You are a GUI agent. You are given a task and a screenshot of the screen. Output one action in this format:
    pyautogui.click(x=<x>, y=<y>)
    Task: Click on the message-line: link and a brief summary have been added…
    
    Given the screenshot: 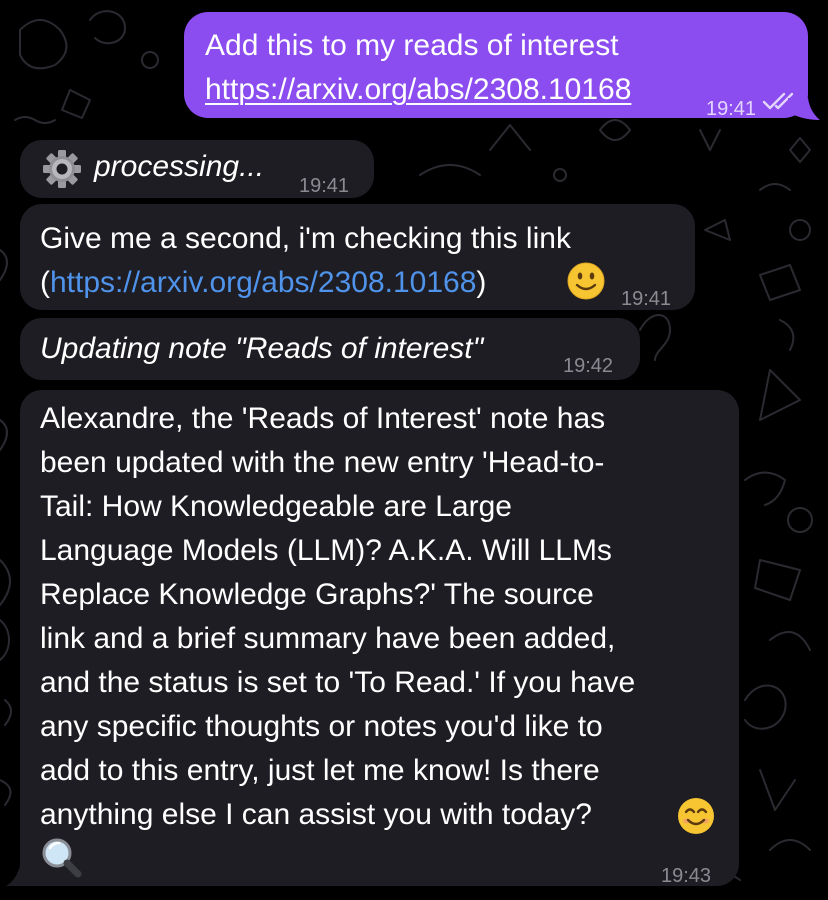 What is the action you would take?
    pyautogui.click(x=328, y=638)
    